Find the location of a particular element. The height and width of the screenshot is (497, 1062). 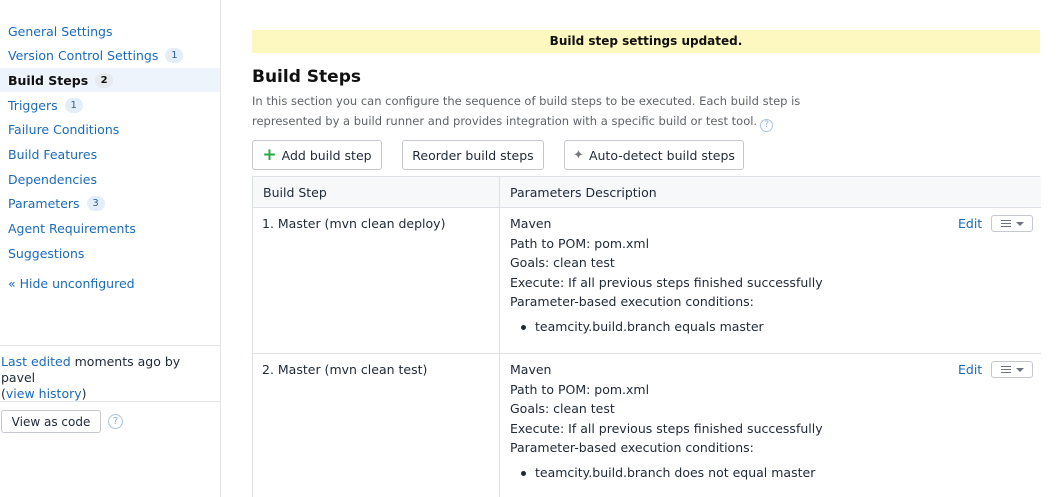

auto-detect-build-steps-label: Auto-detect build steps is located at coordinates (661, 155).